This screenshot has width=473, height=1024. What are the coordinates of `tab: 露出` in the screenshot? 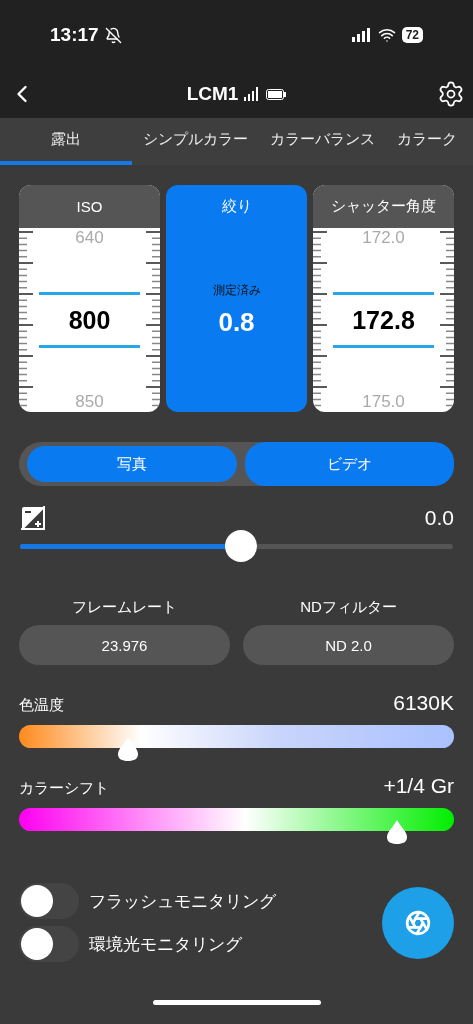 It's located at (66, 141).